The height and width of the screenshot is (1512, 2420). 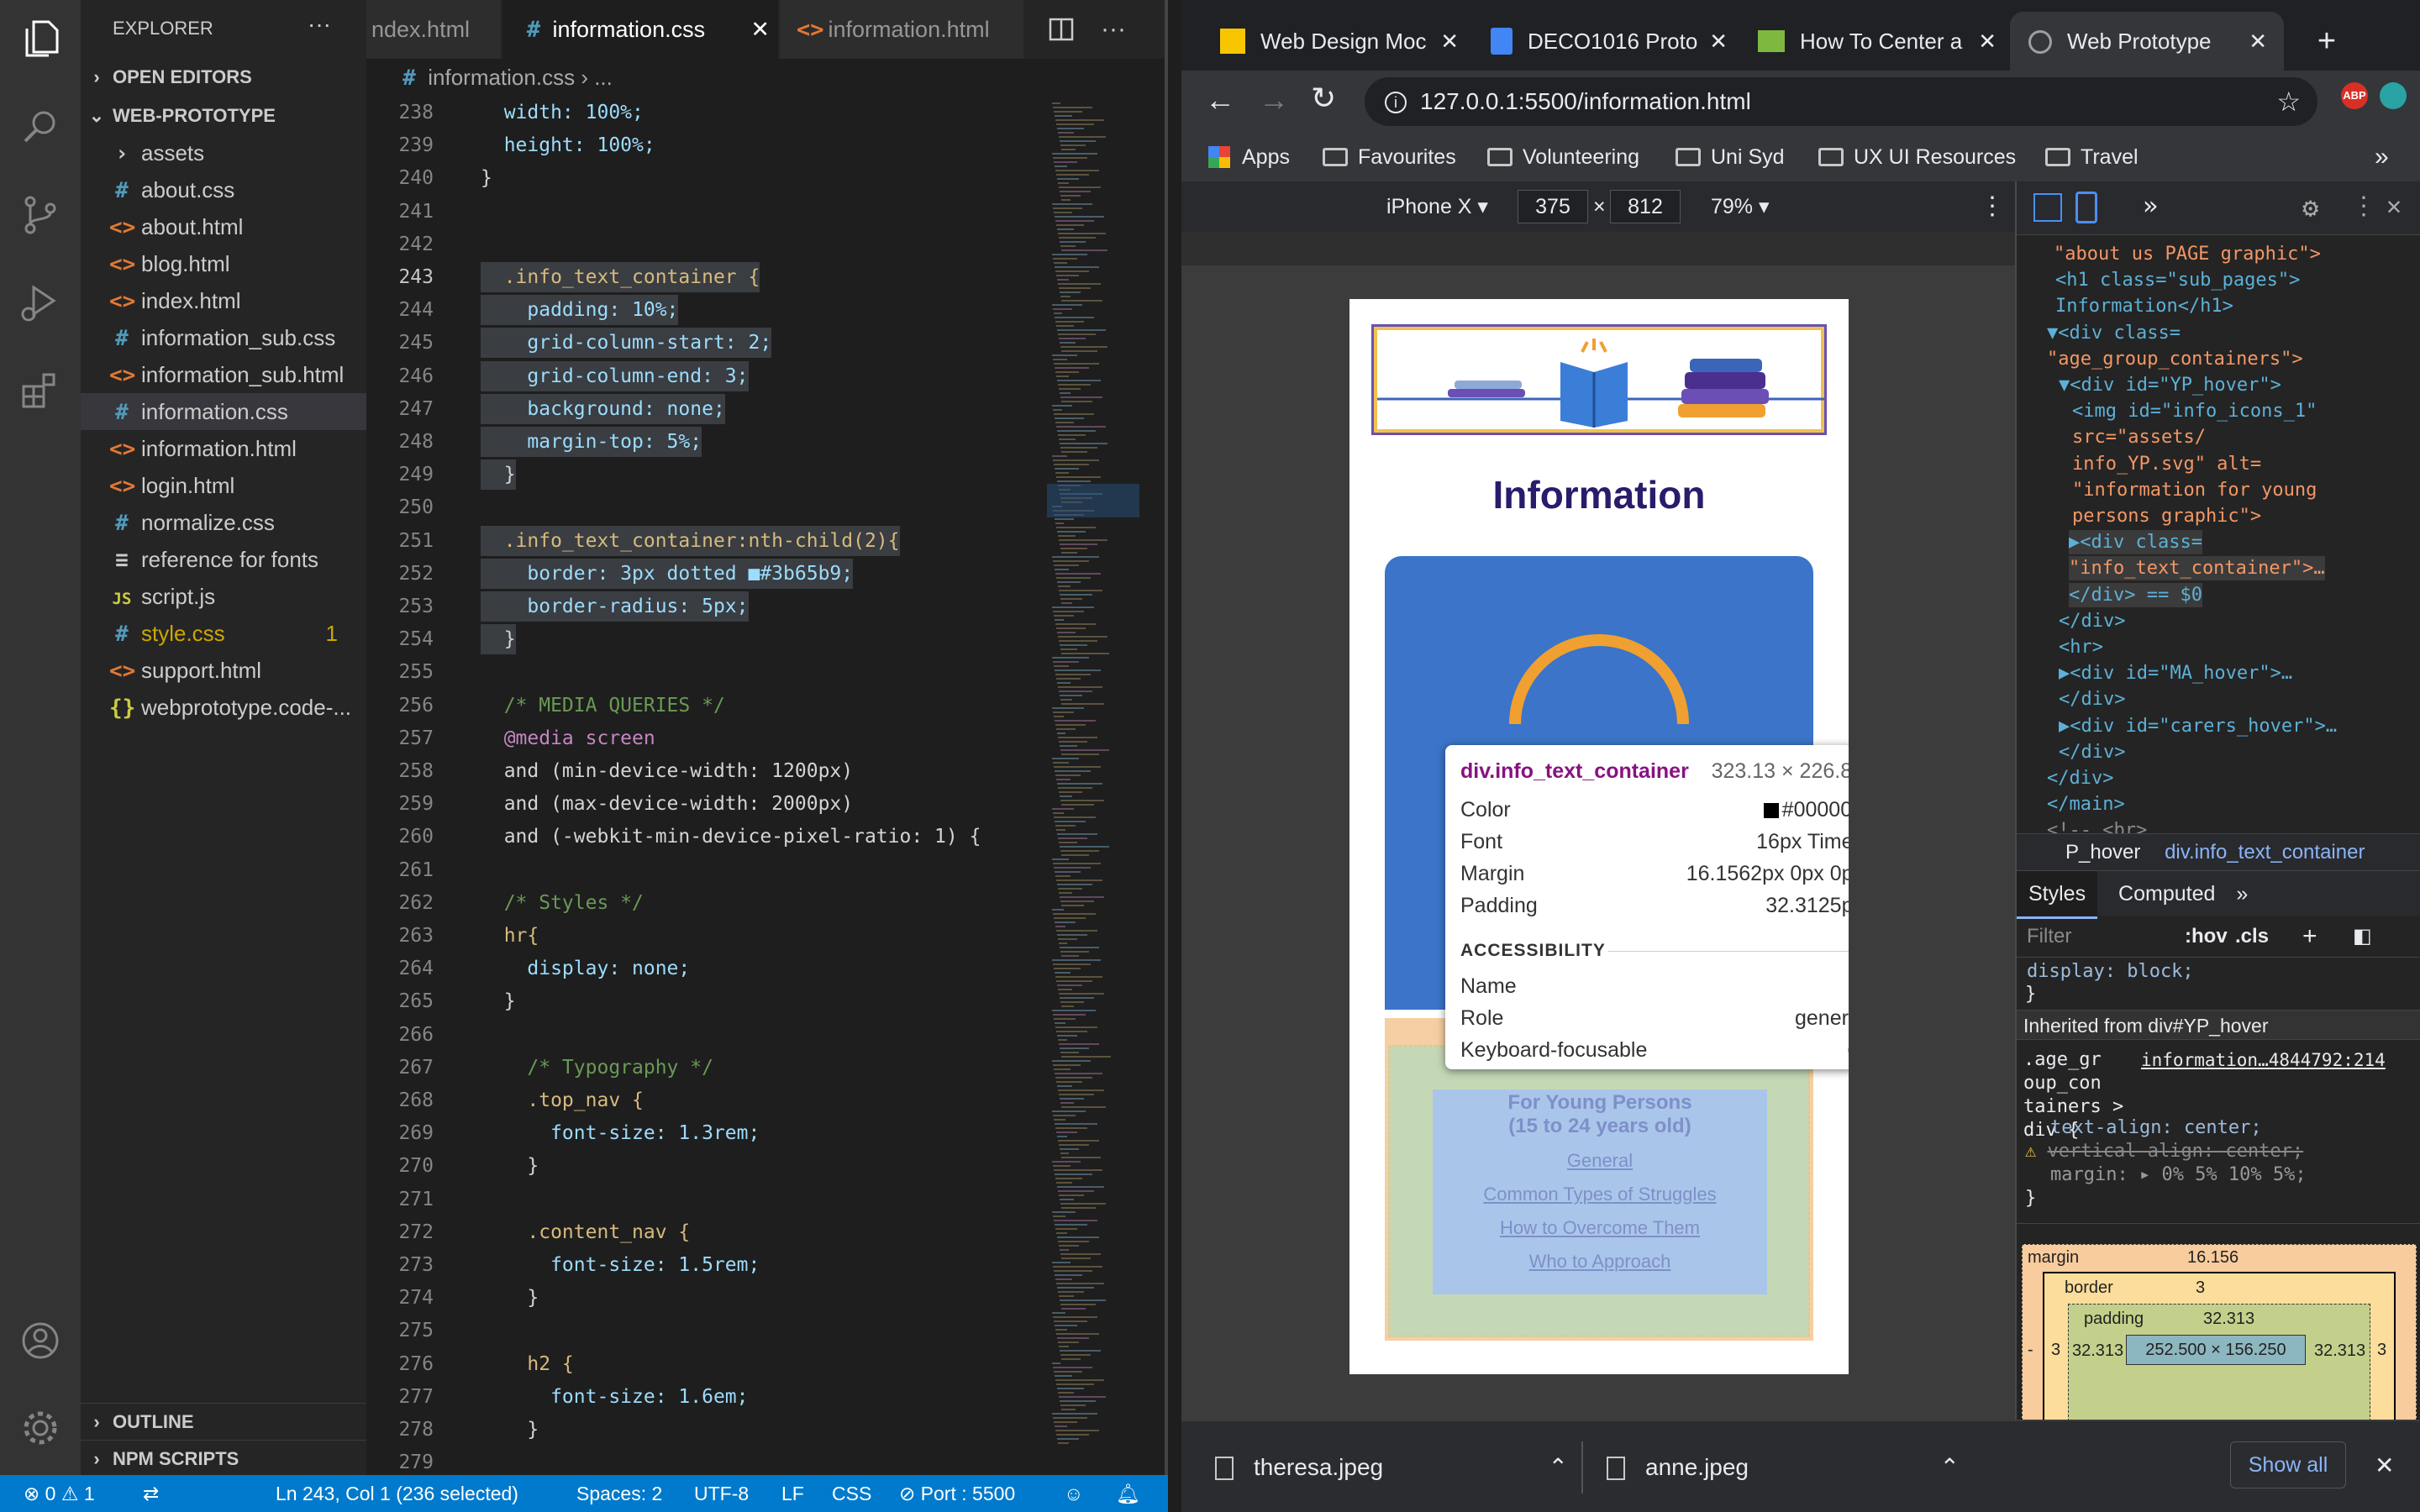 I want to click on live-server-port: ⊘ Port : 5500, so click(x=957, y=1493).